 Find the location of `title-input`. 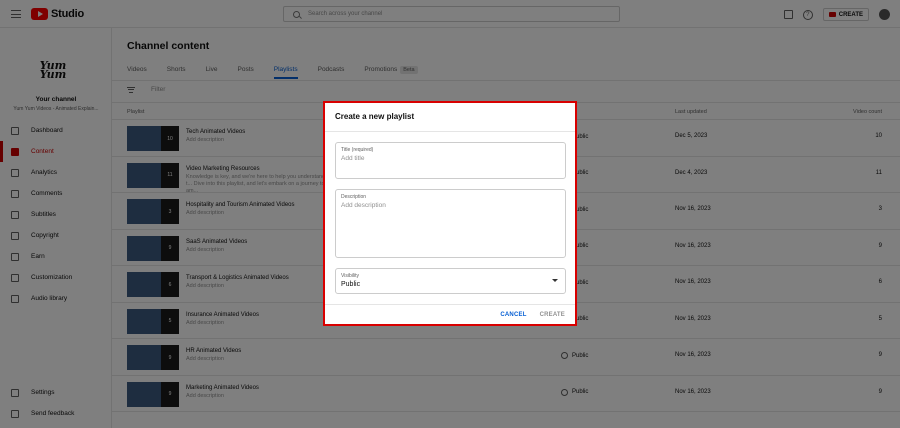

title-input is located at coordinates (448, 158).